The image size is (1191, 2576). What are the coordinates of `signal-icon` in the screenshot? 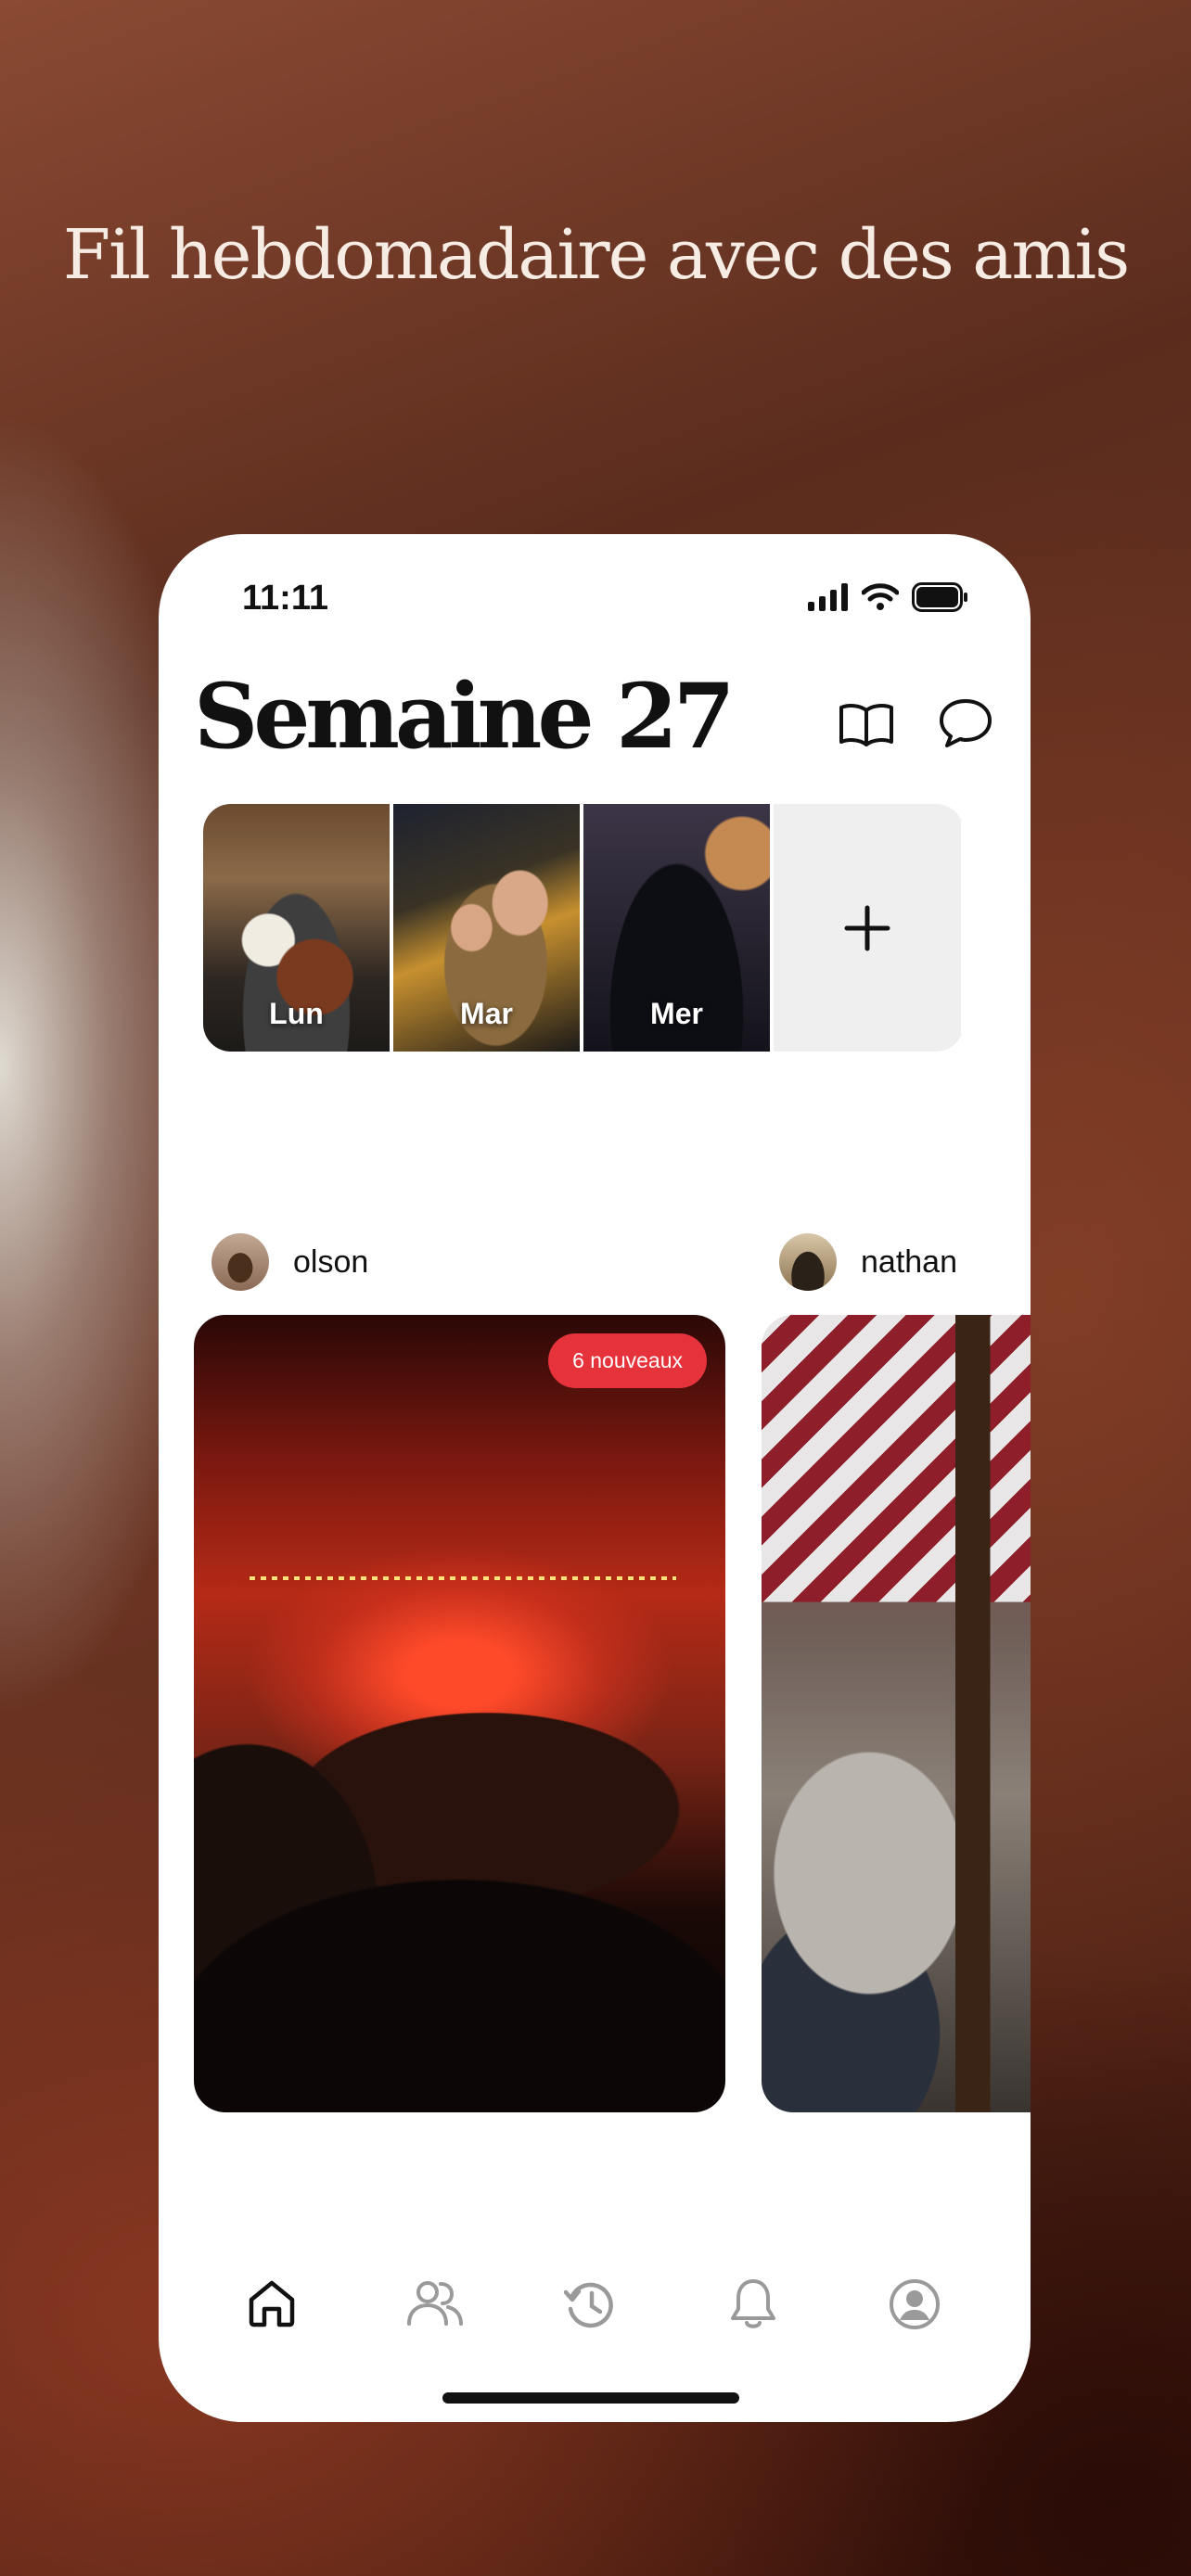 It's located at (828, 597).